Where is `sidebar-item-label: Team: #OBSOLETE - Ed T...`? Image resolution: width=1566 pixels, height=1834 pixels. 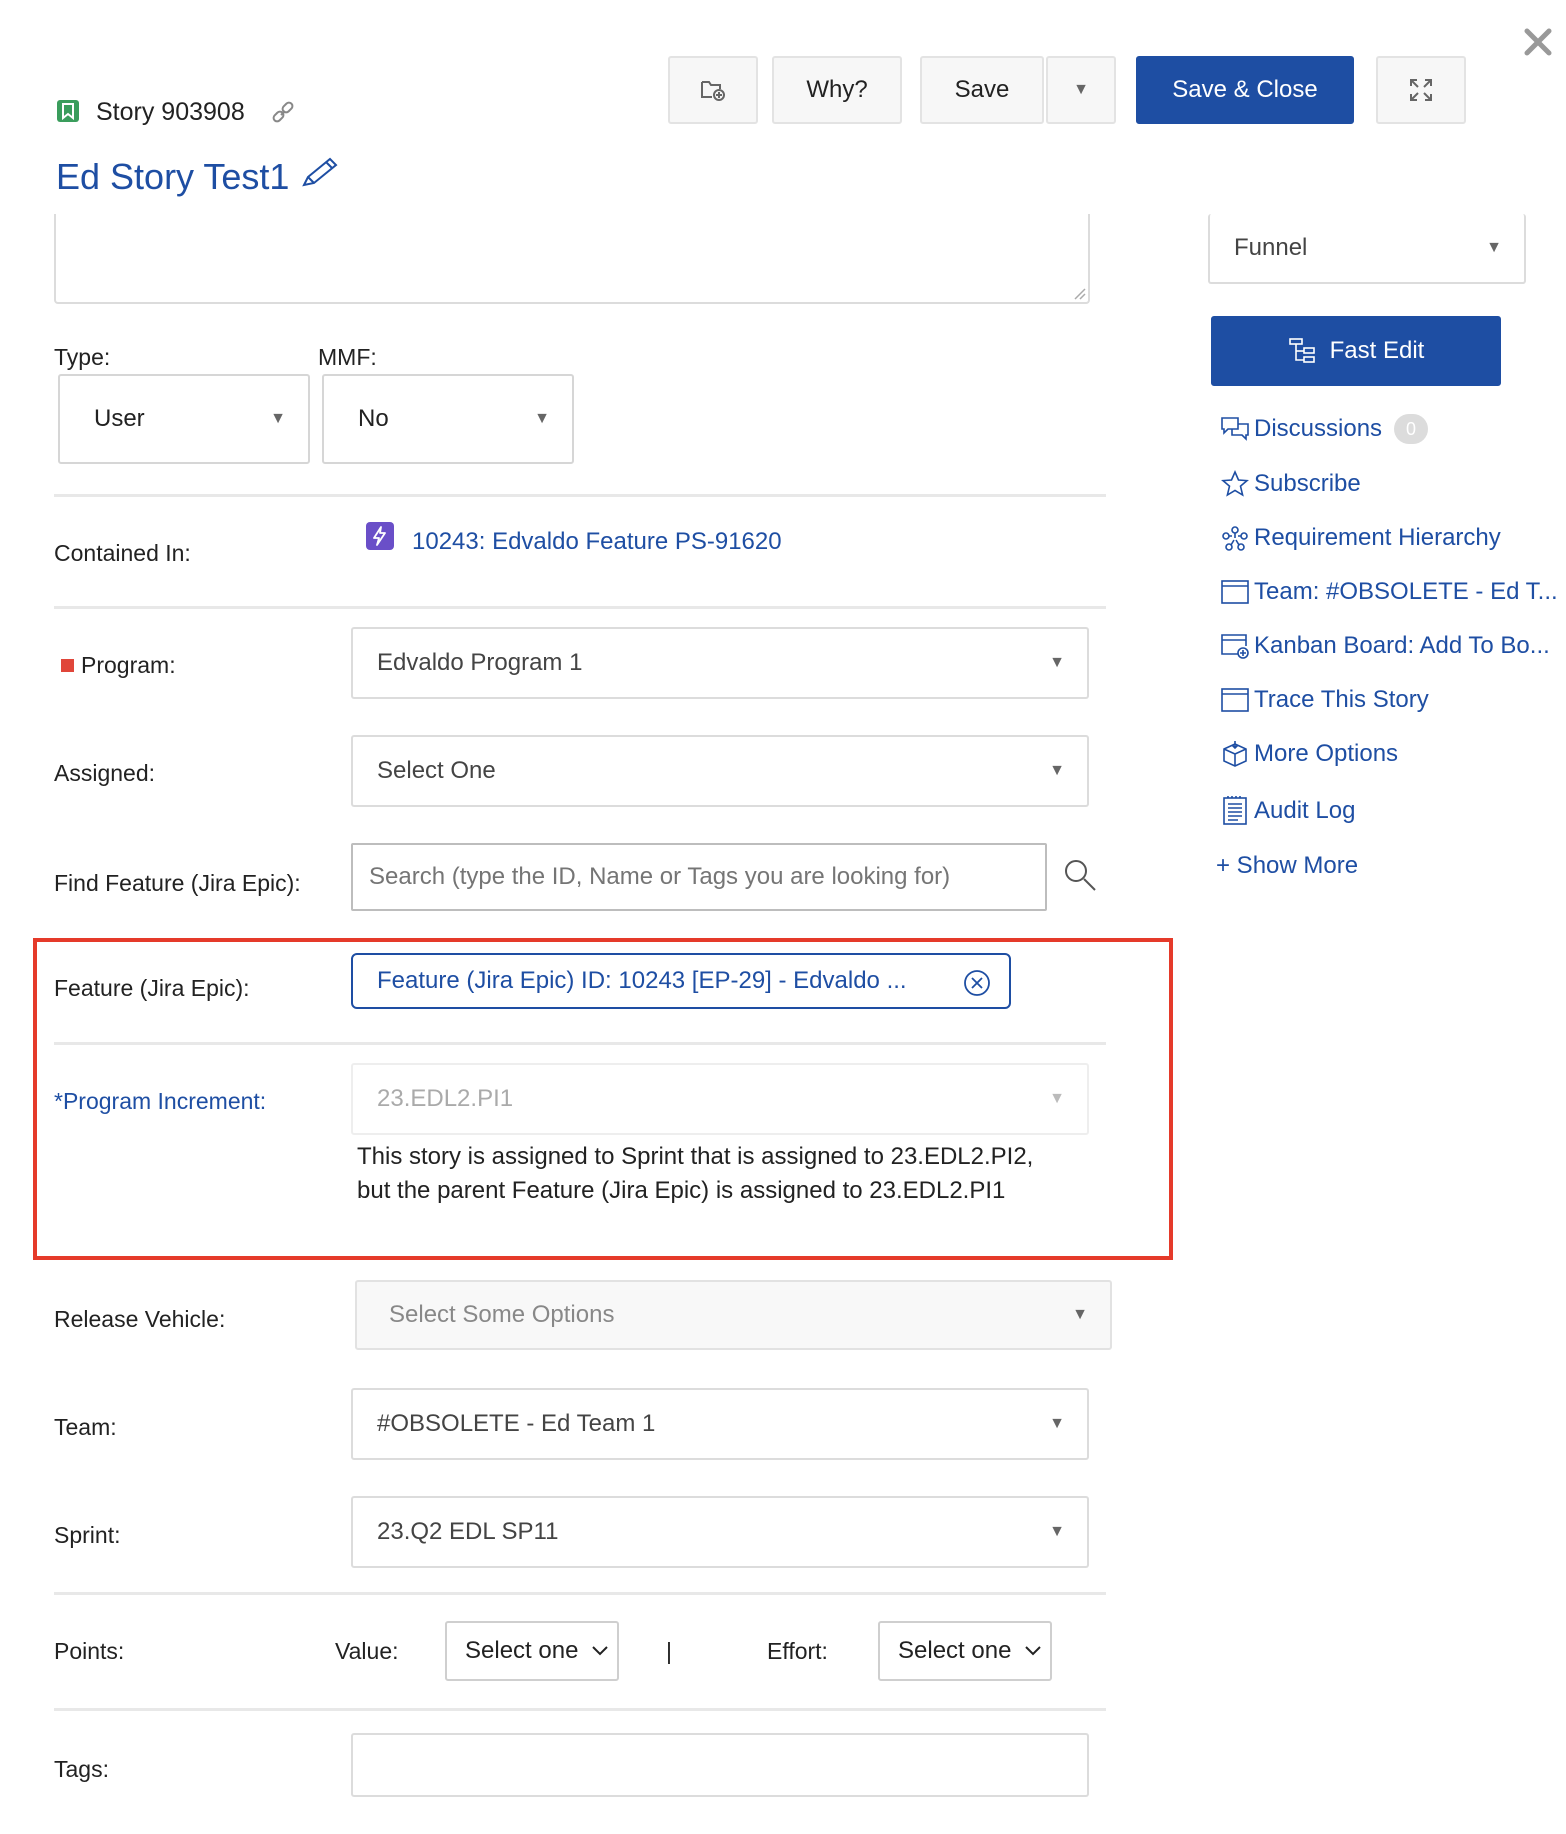 sidebar-item-label: Team: #OBSOLETE - Ed T... is located at coordinates (1406, 591).